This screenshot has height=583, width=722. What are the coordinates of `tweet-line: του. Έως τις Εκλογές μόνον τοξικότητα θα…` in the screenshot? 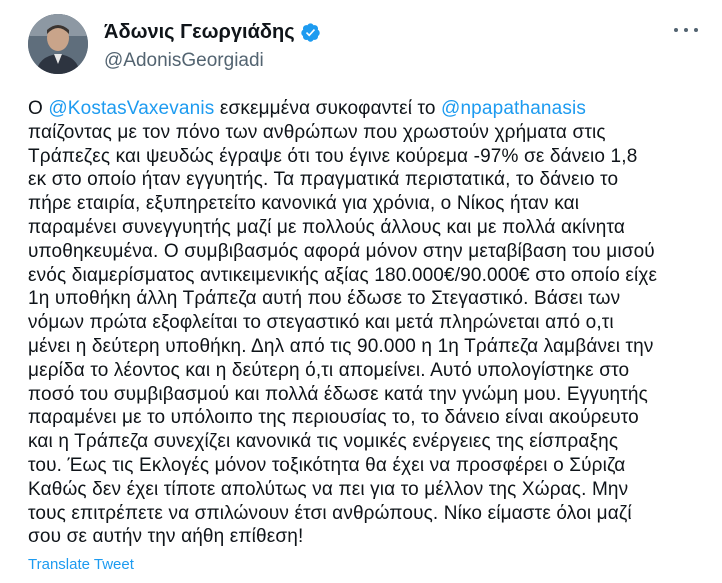 It's located at (364, 466).